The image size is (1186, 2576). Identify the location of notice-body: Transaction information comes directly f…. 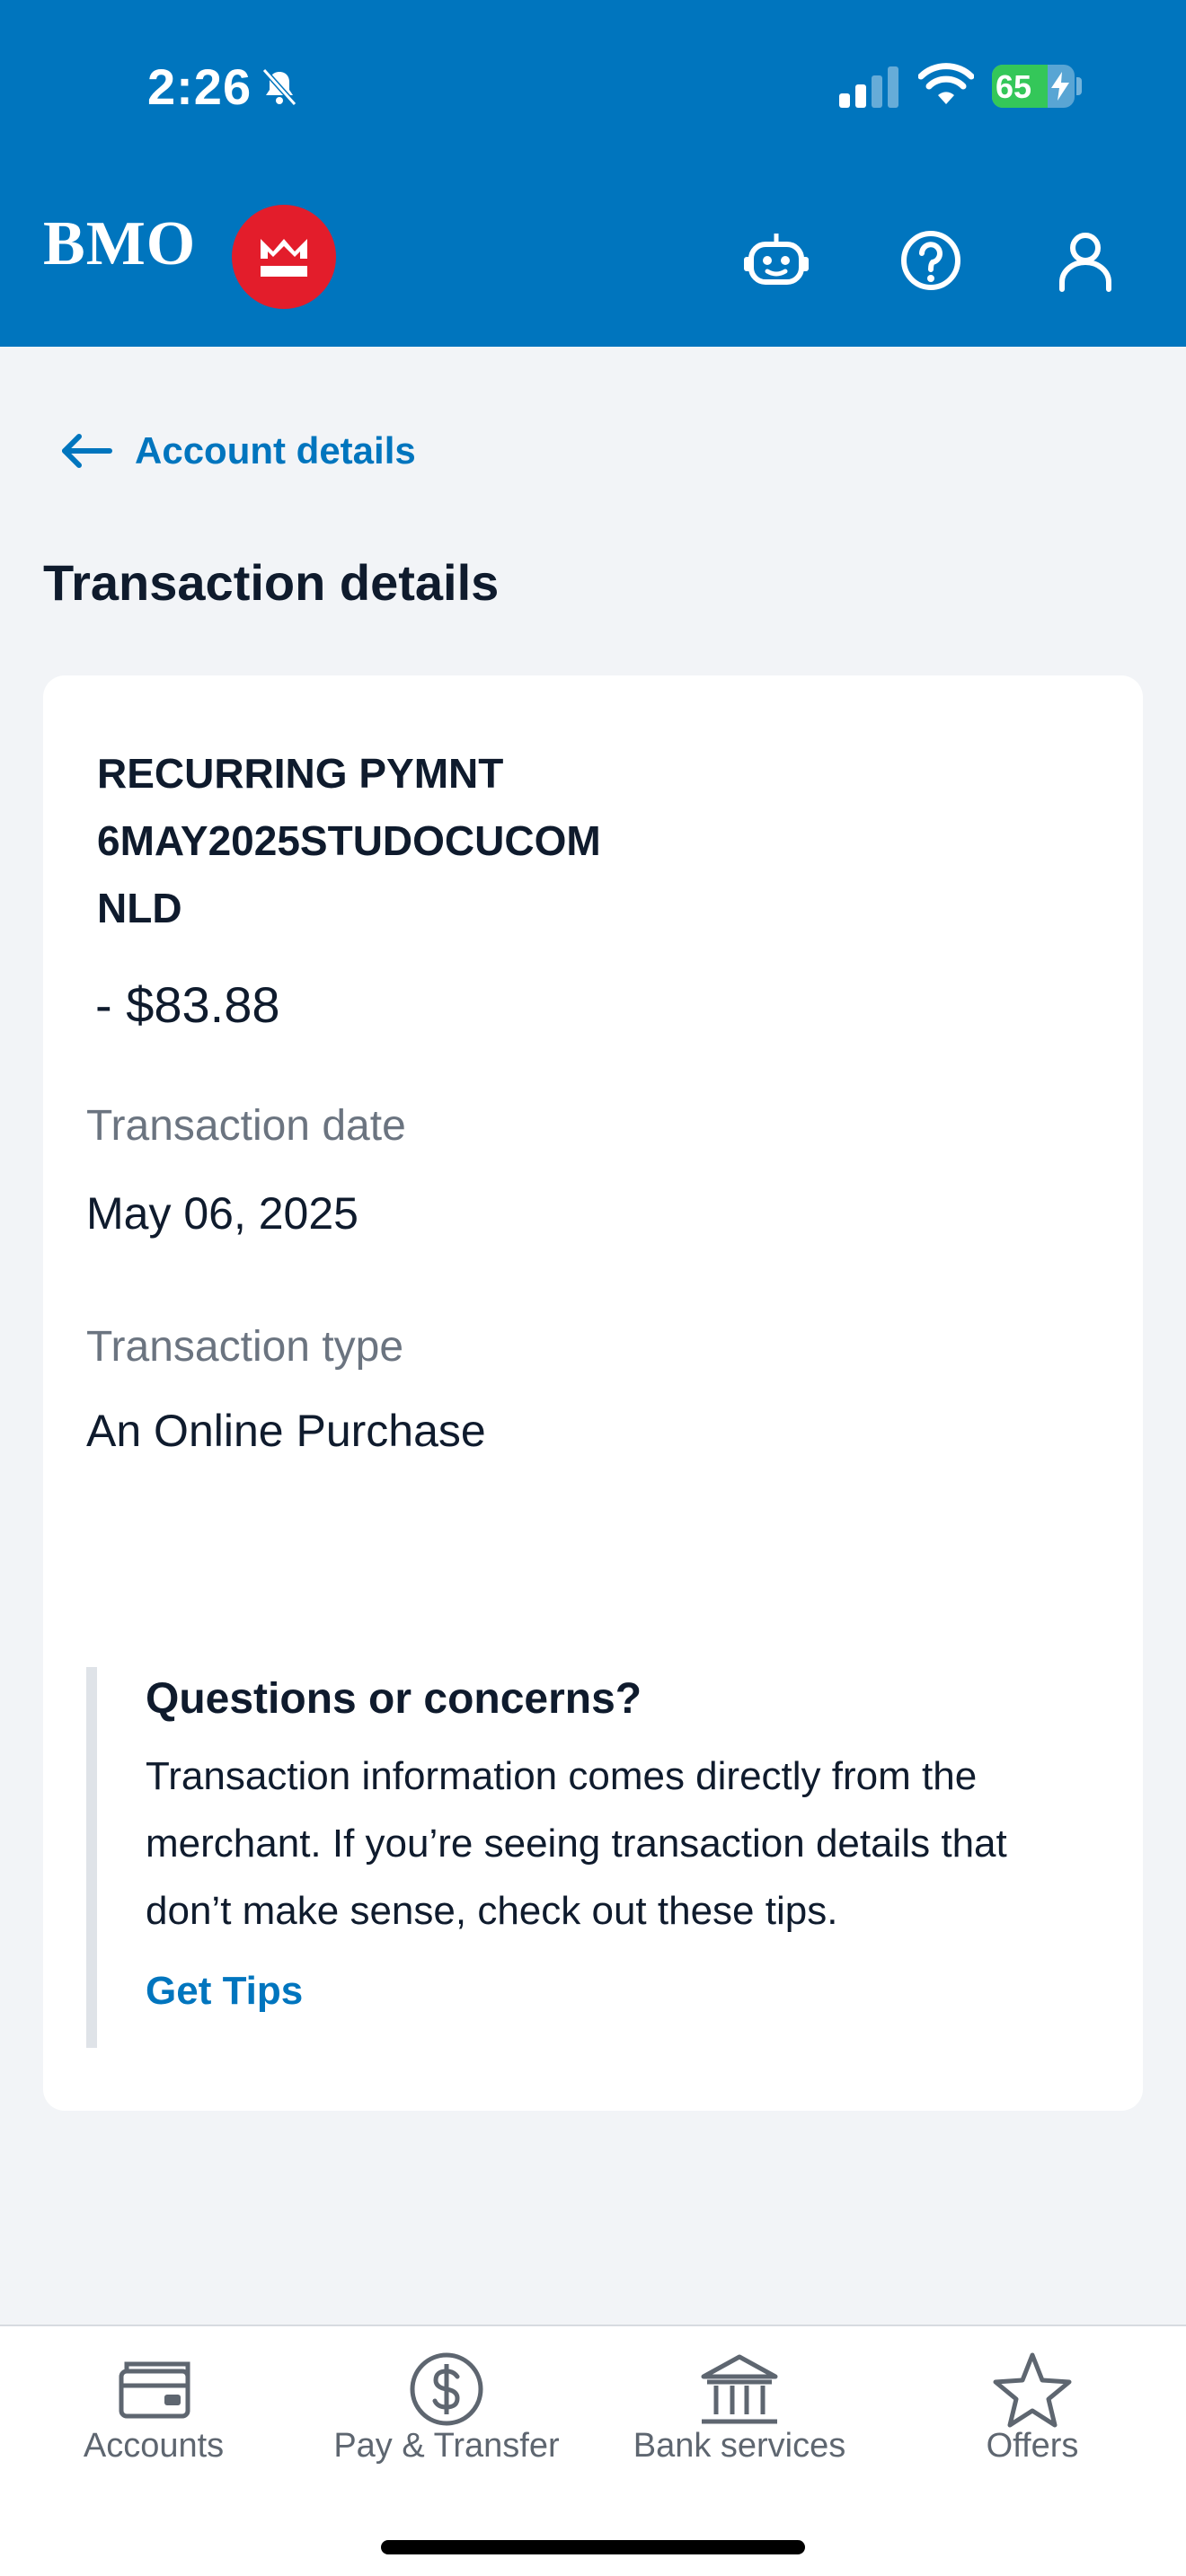
(576, 1843).